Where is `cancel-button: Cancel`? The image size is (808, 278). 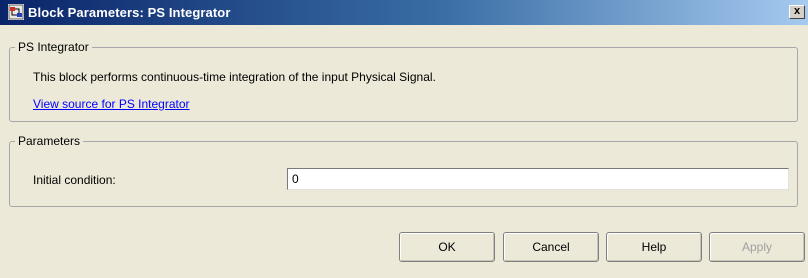 cancel-button: Cancel is located at coordinates (551, 247).